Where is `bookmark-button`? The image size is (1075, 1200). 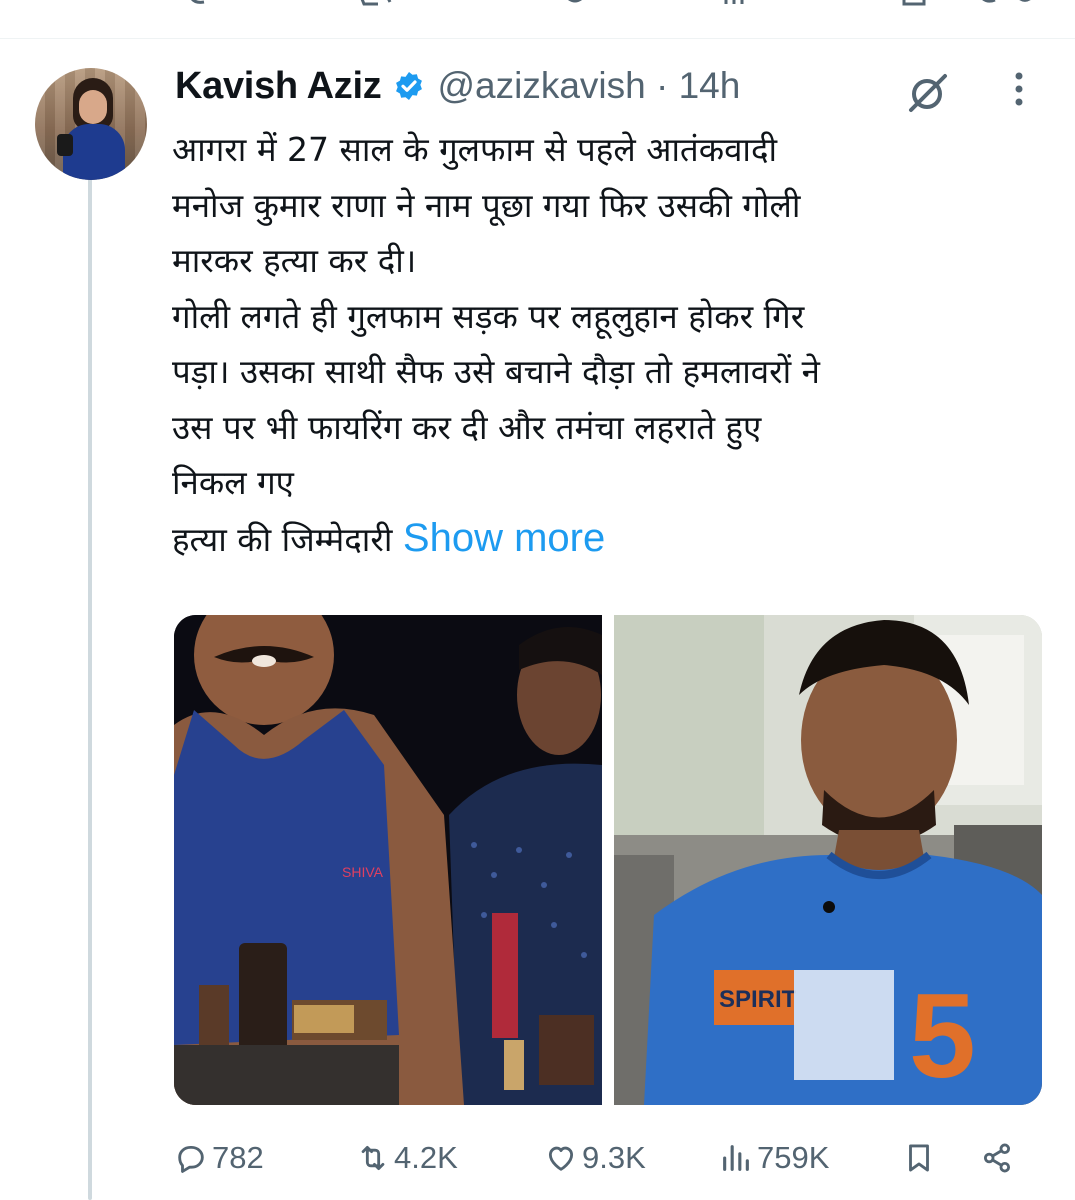
bookmark-button is located at coordinates (921, 1158).